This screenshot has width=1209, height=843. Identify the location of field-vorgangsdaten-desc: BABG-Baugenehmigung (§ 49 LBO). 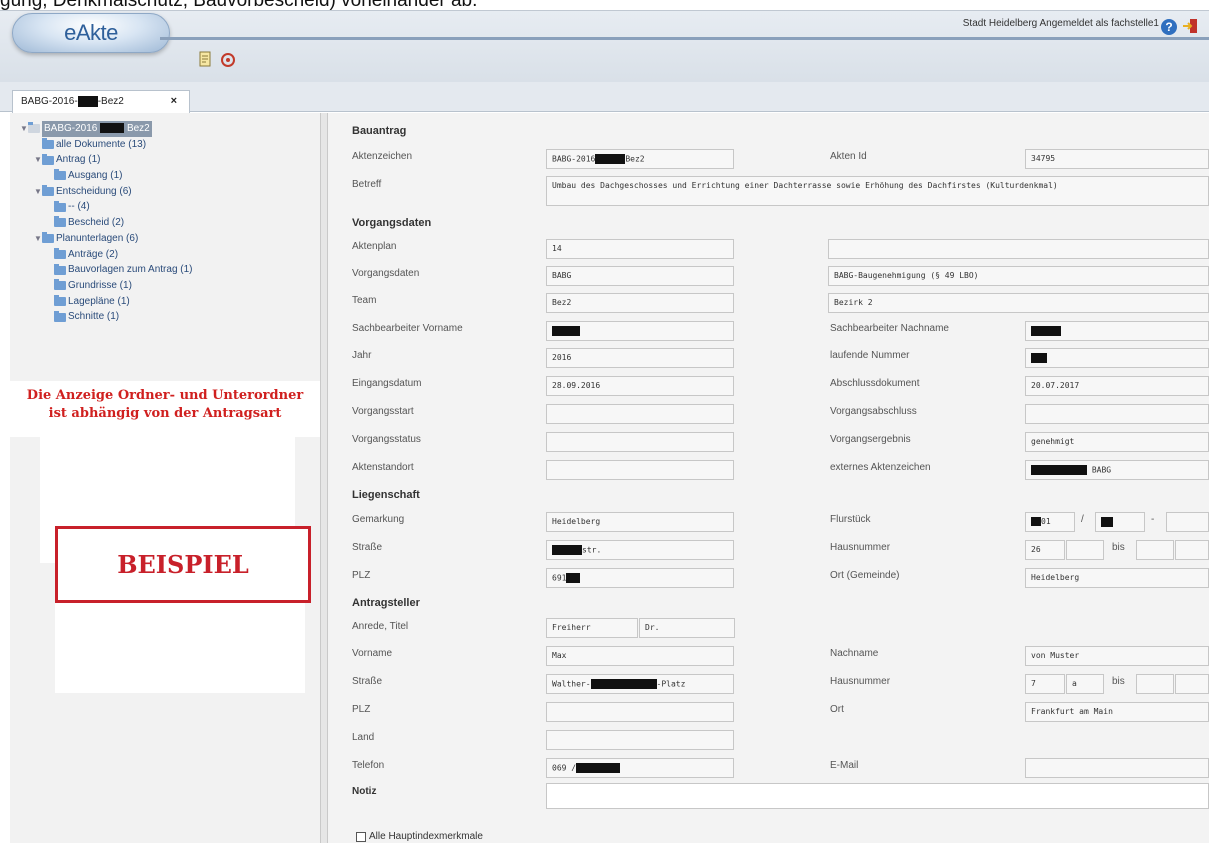
(1018, 276).